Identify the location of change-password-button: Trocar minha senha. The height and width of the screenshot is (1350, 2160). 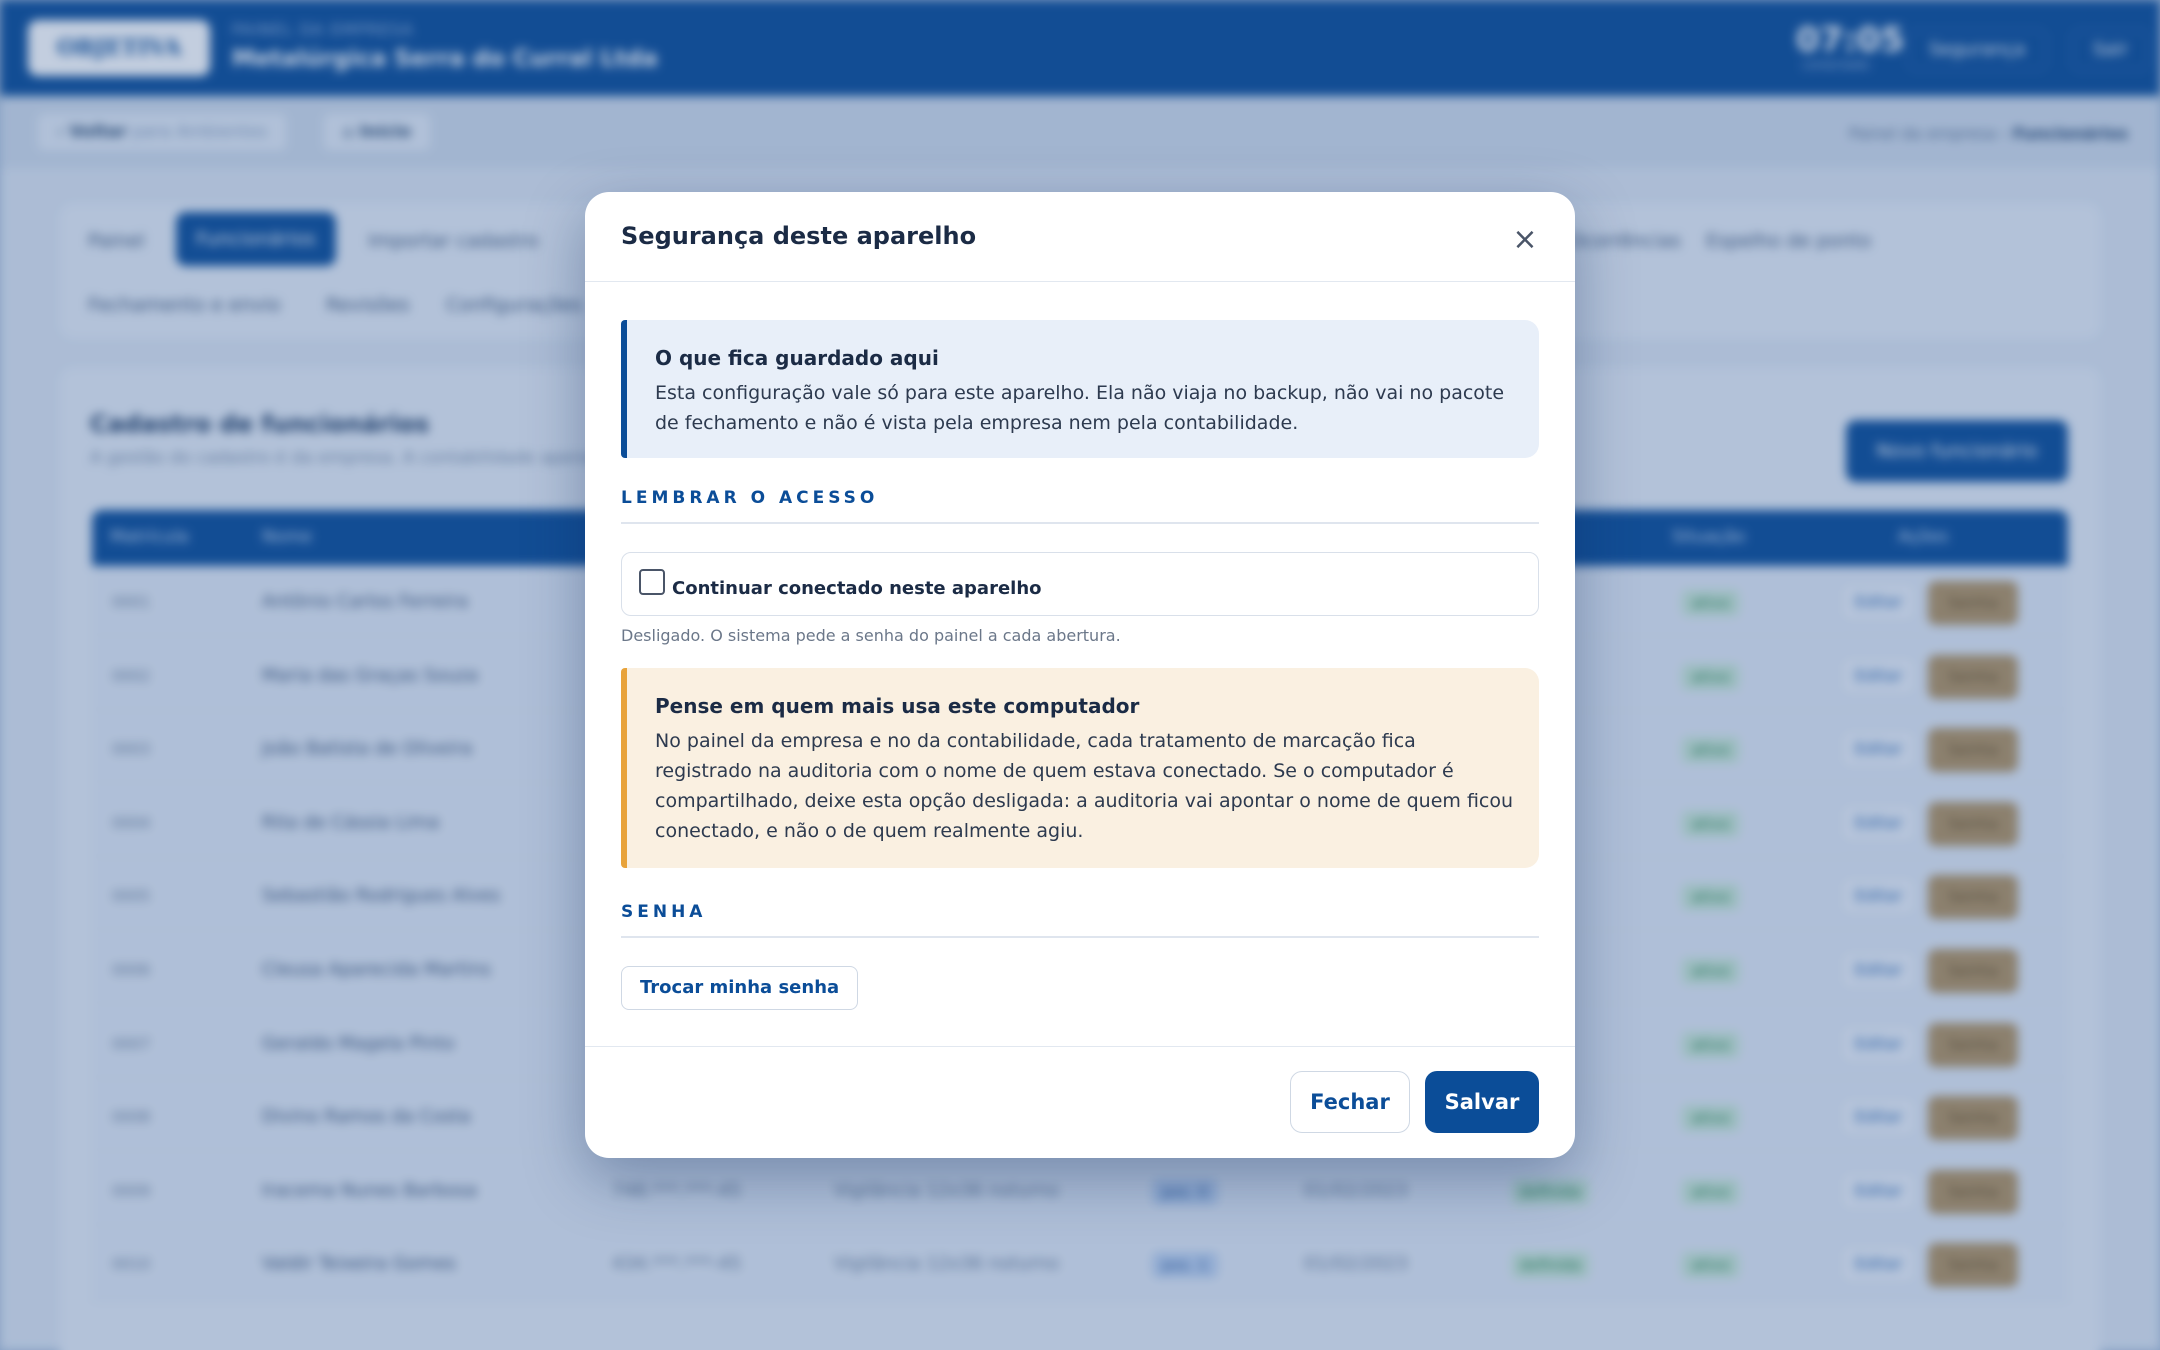
(740, 988).